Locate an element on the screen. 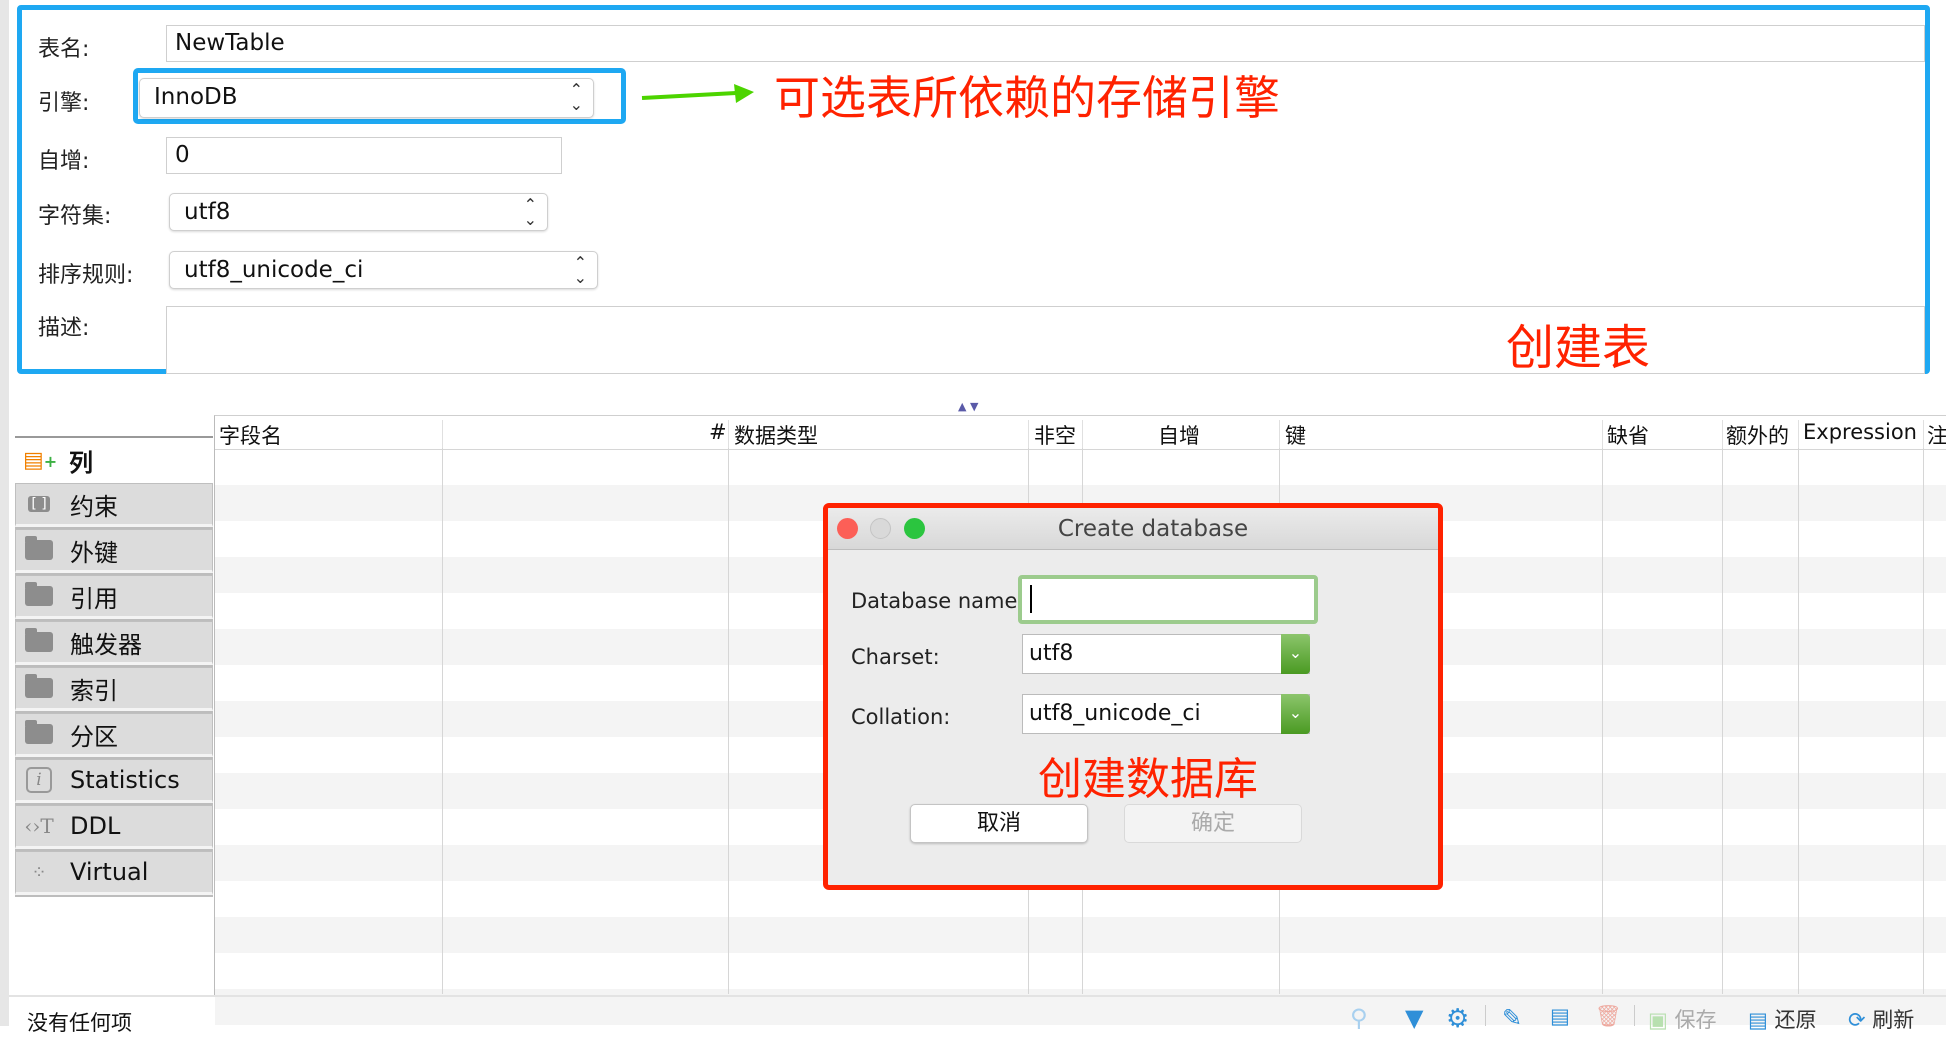 The height and width of the screenshot is (1037, 1946). sidebar-item-virtual: ⁘ Virtual is located at coordinates (114, 873).